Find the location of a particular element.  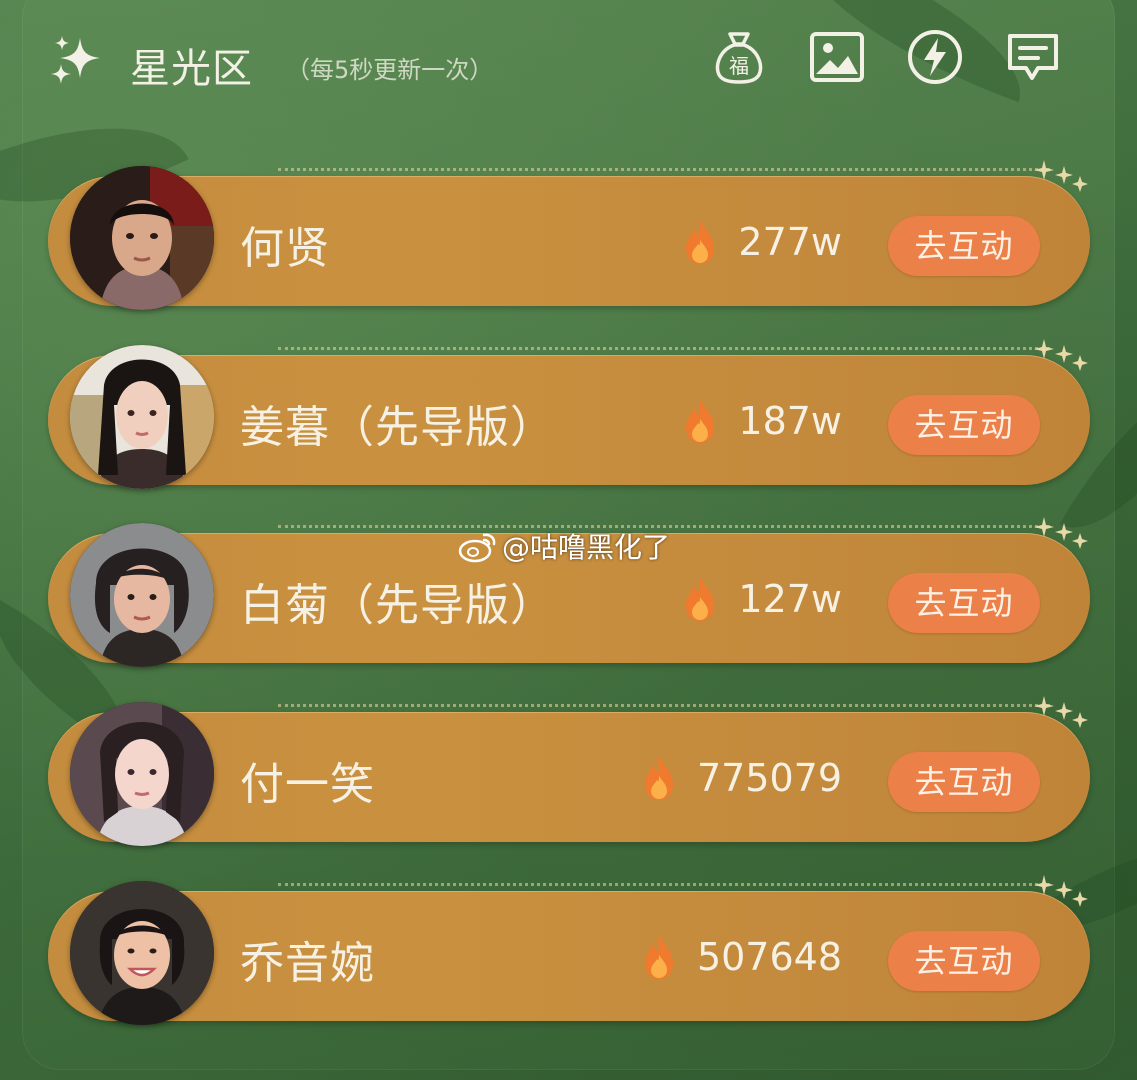

character-card: 姜暮（先导版） 187w 去互动 is located at coordinates (569, 414).